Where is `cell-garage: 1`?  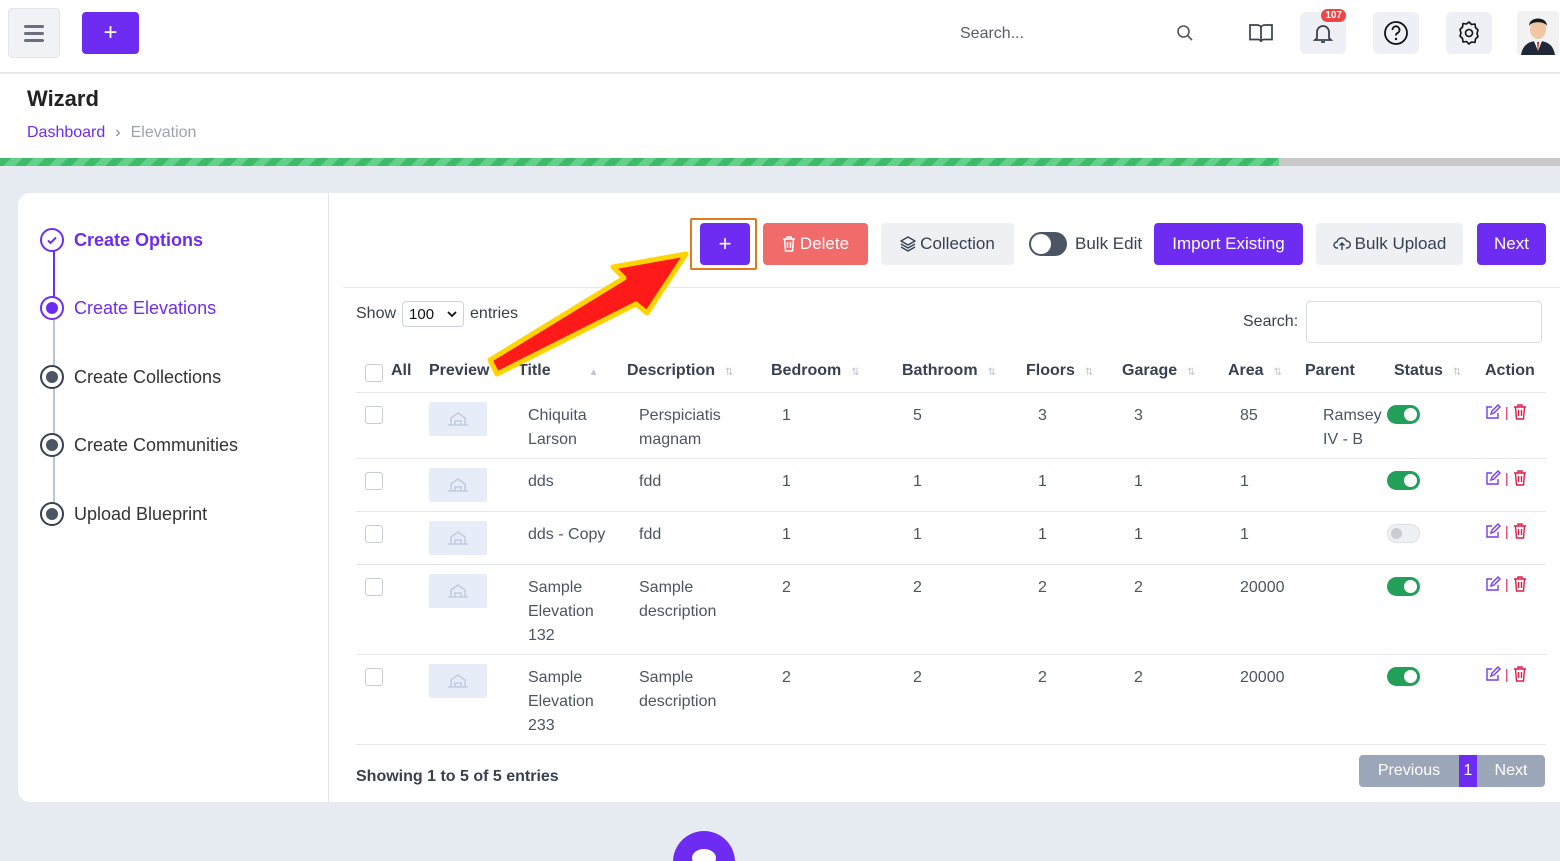 cell-garage: 1 is located at coordinates (1138, 534).